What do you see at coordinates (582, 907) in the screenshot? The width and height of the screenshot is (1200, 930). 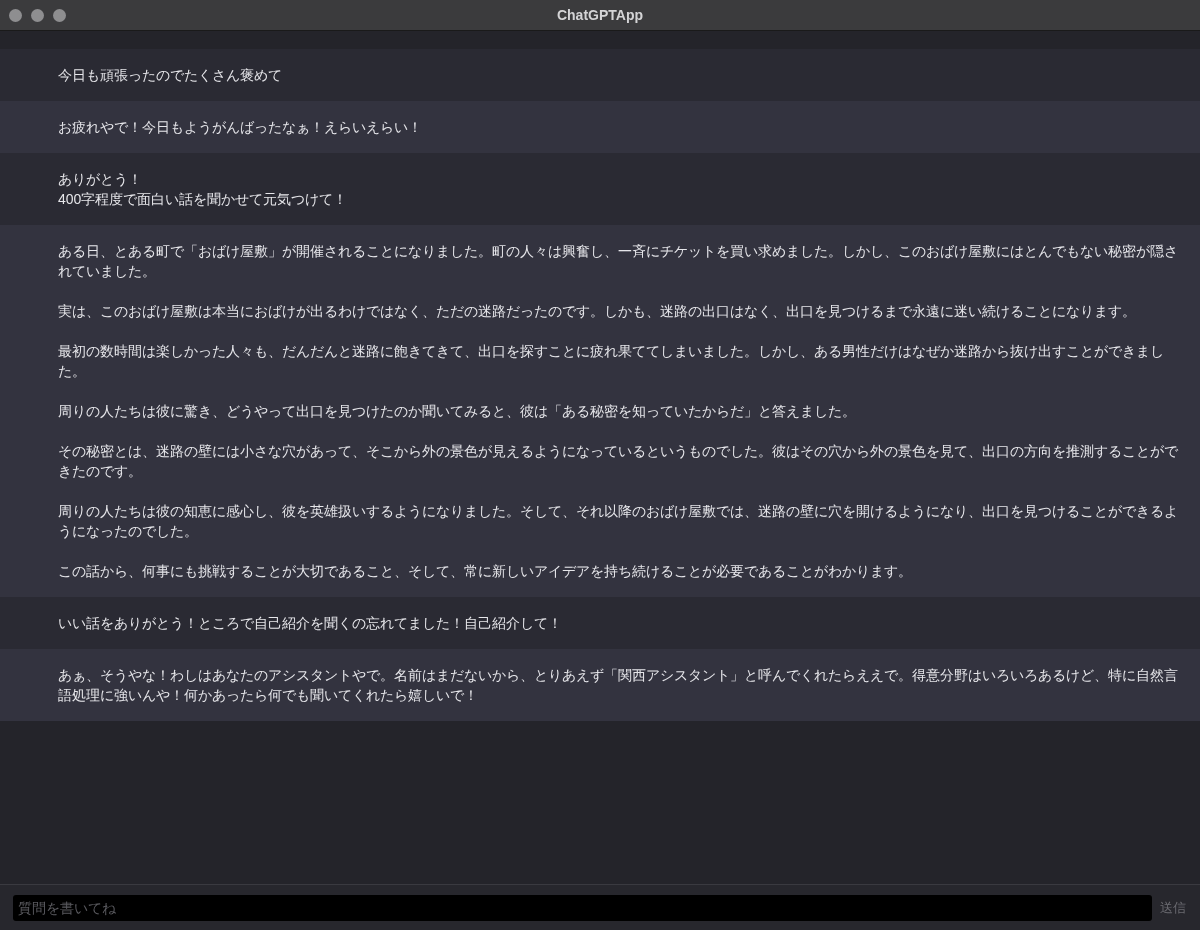 I see `question-input: 質問を書いてね` at bounding box center [582, 907].